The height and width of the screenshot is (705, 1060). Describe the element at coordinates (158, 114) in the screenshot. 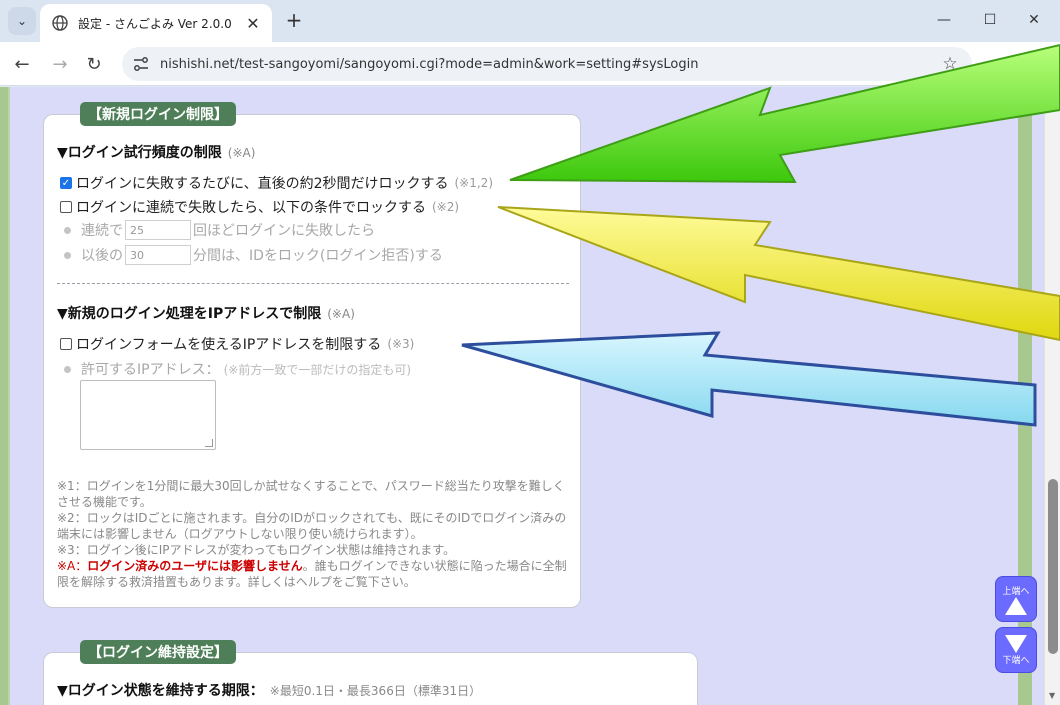

I see `section-badge-login-restriction: 【新規ログイン制限】` at that location.